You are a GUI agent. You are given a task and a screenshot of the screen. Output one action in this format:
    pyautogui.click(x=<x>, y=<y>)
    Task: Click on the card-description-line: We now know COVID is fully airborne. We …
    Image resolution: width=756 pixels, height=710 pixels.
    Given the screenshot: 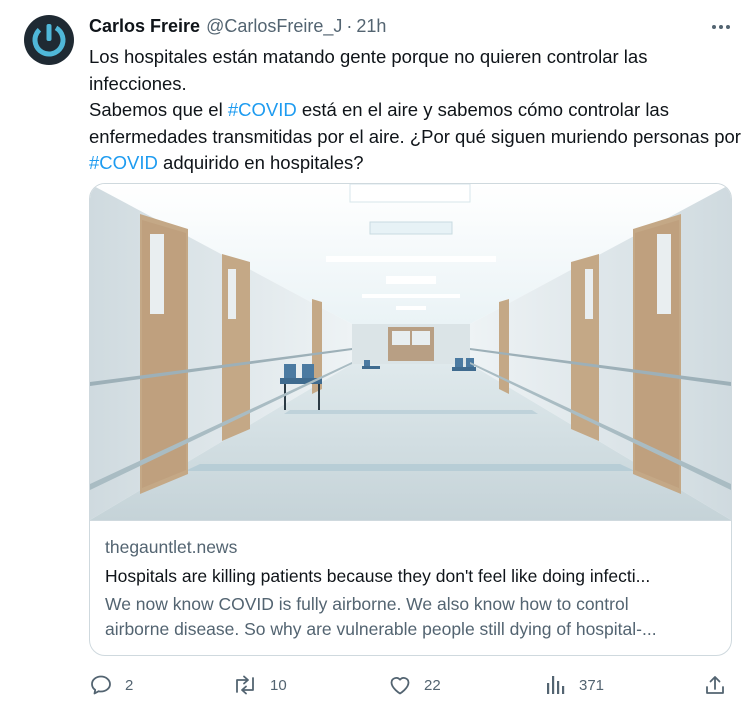 What is the action you would take?
    pyautogui.click(x=367, y=604)
    